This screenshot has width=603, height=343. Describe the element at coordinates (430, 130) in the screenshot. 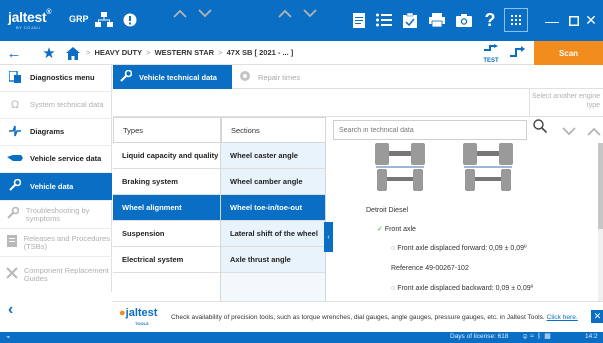

I see `search-input` at that location.